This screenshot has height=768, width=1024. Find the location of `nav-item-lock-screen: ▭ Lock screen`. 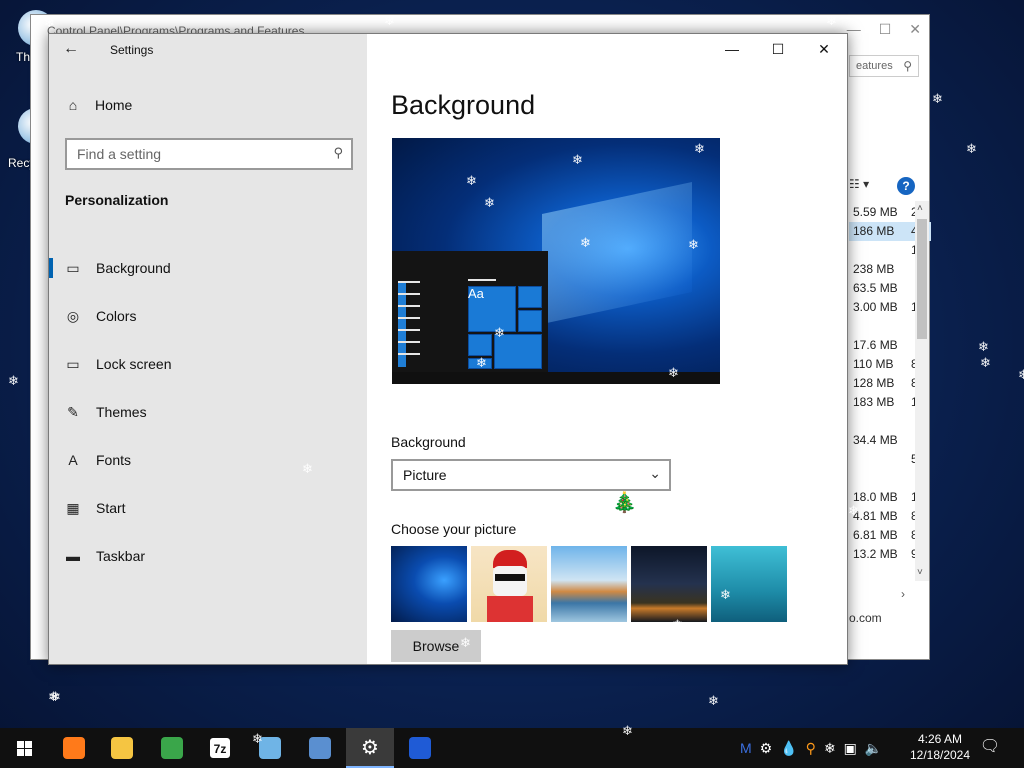

nav-item-lock-screen: ▭ Lock screen is located at coordinates (208, 364).